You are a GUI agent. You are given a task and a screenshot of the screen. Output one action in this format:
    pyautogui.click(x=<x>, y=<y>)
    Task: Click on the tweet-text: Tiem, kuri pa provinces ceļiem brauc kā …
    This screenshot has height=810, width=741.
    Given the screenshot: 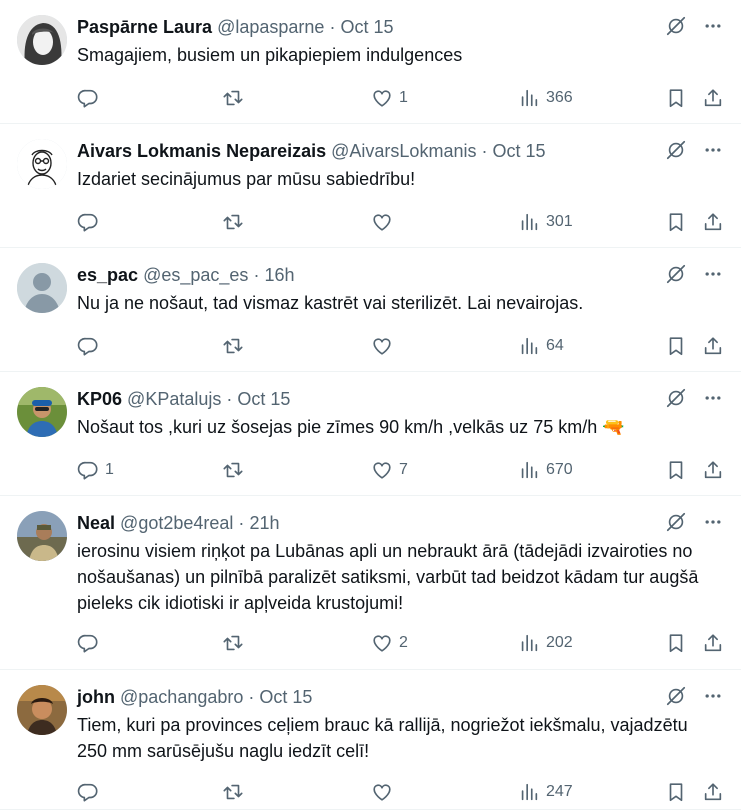 What is the action you would take?
    pyautogui.click(x=382, y=738)
    